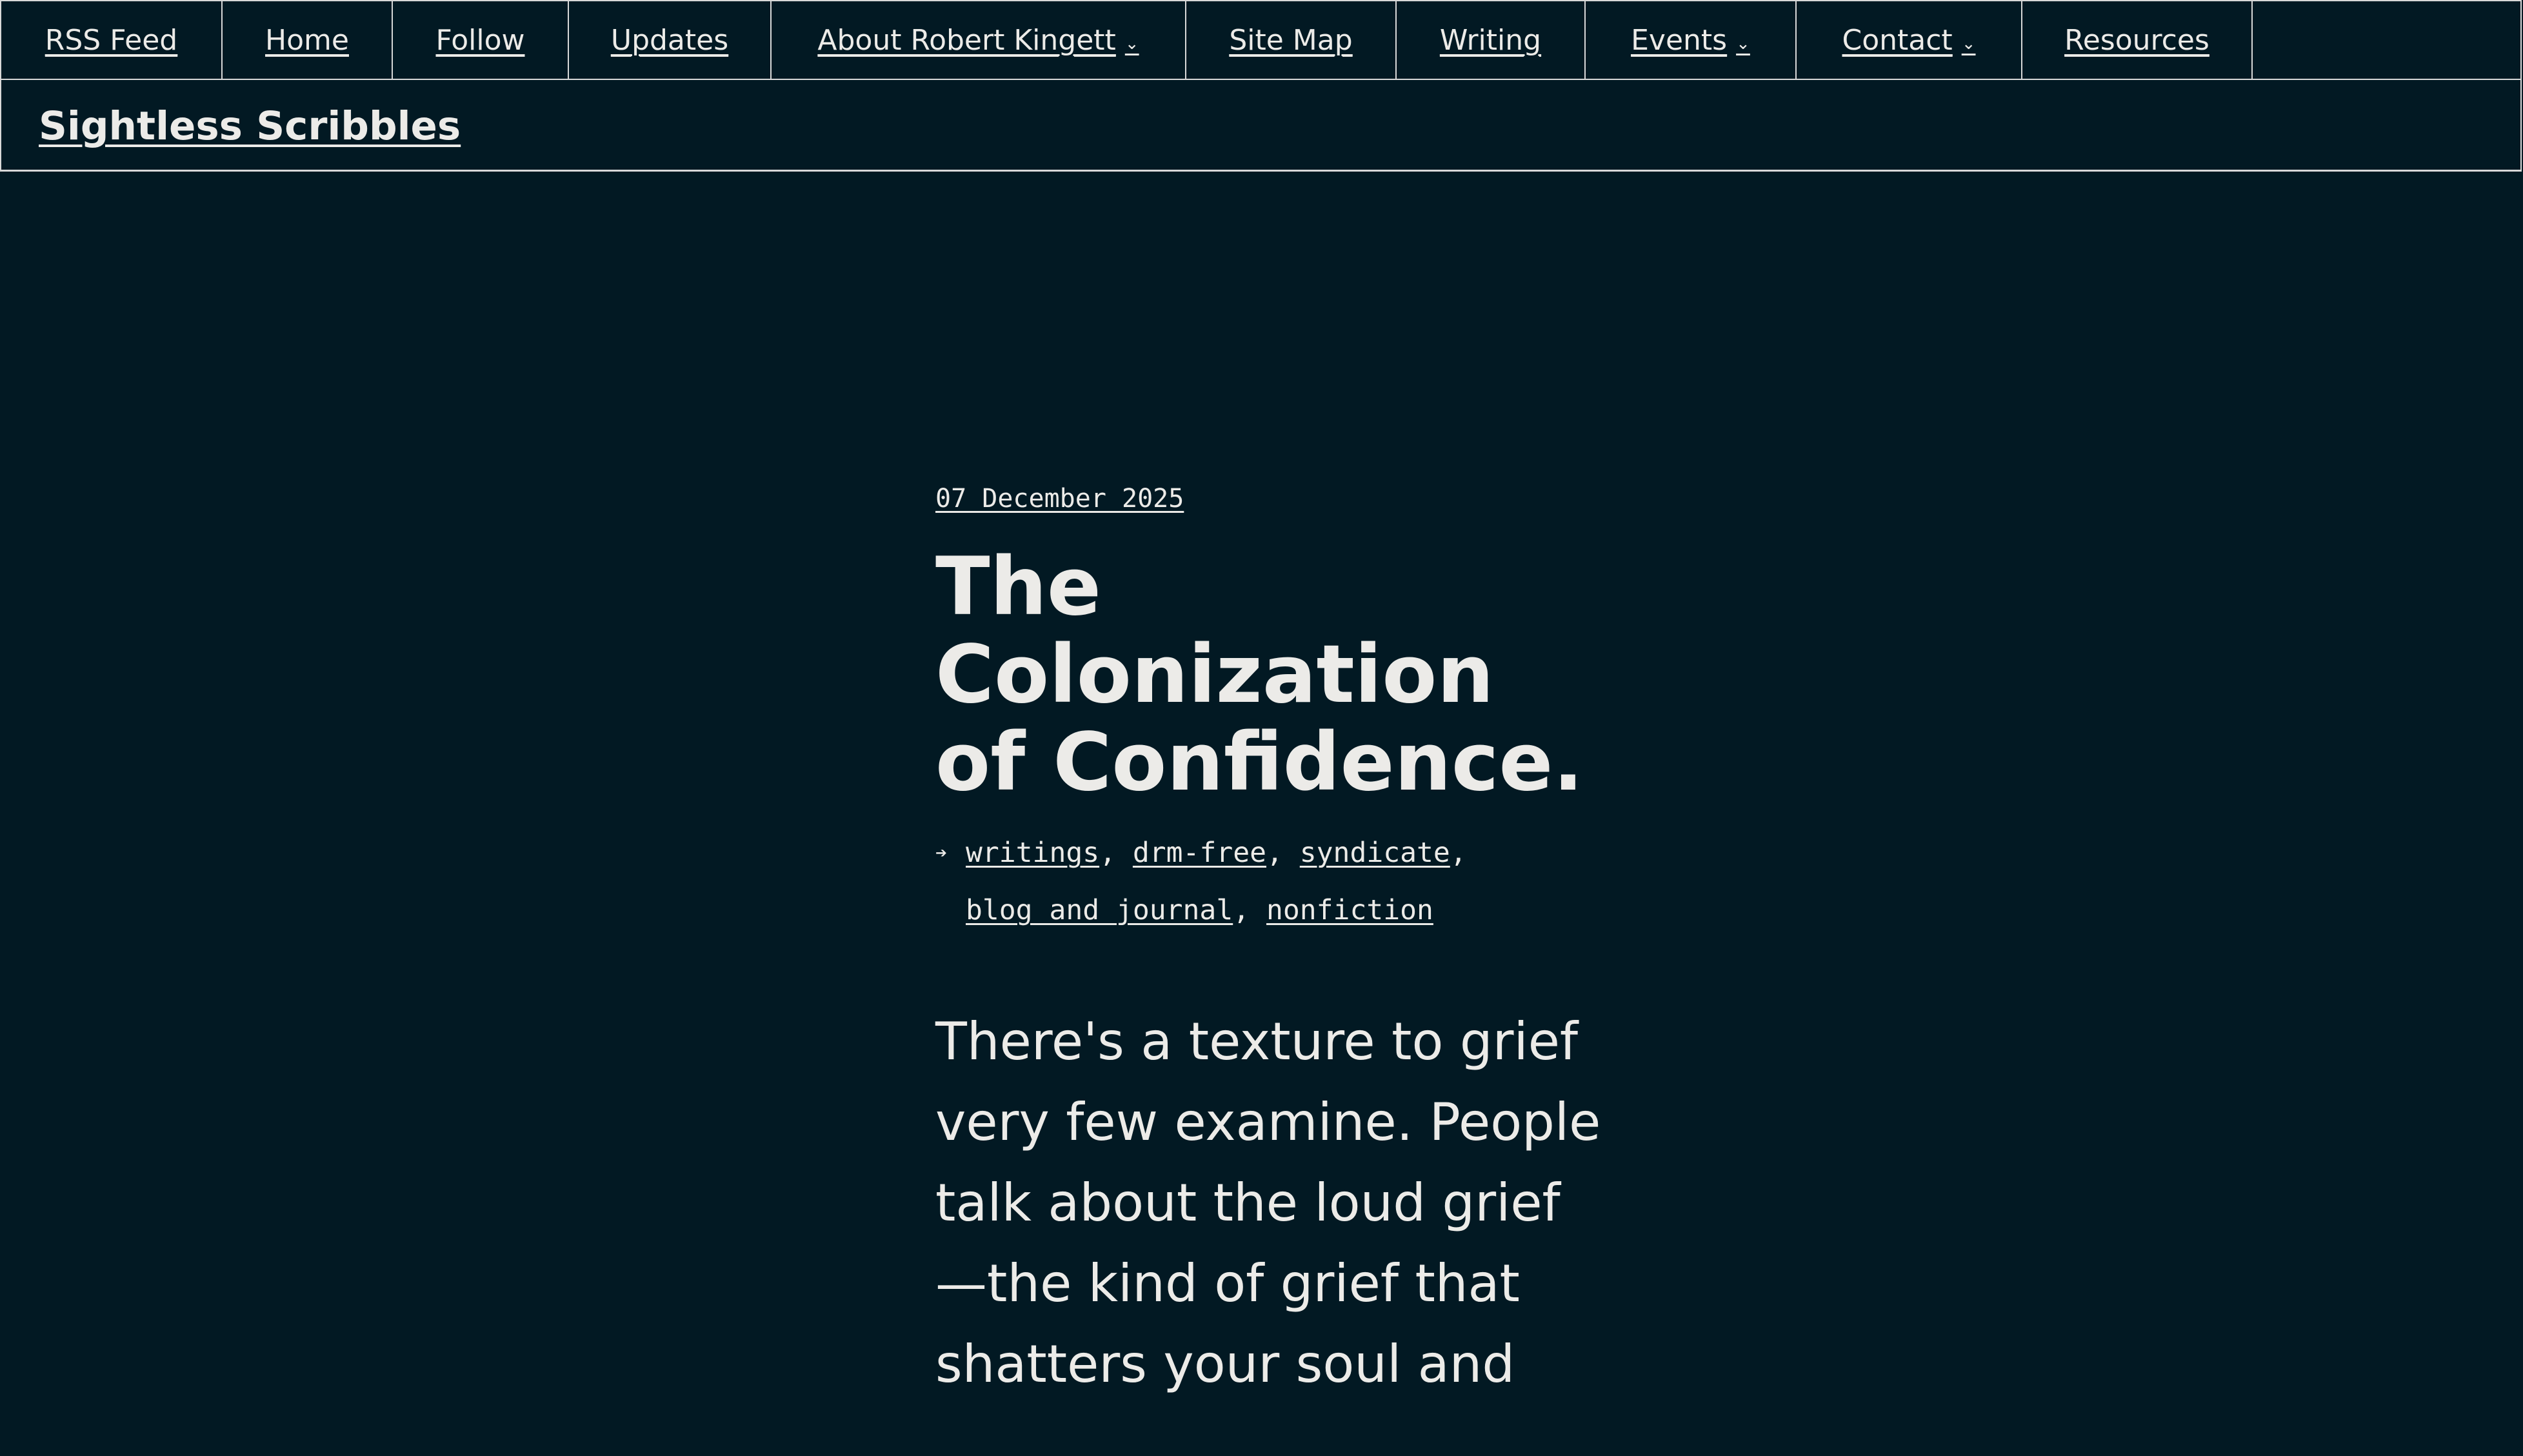 This screenshot has height=1456, width=2523. I want to click on post-date-link: 07 December 2025, so click(1059, 499).